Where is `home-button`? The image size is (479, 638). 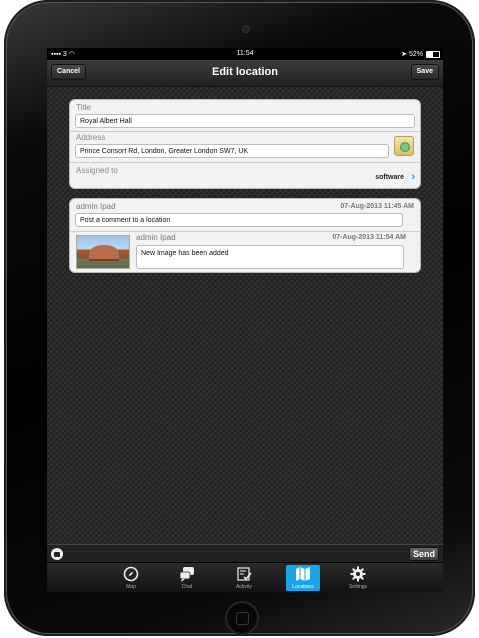
home-button is located at coordinates (242, 618).